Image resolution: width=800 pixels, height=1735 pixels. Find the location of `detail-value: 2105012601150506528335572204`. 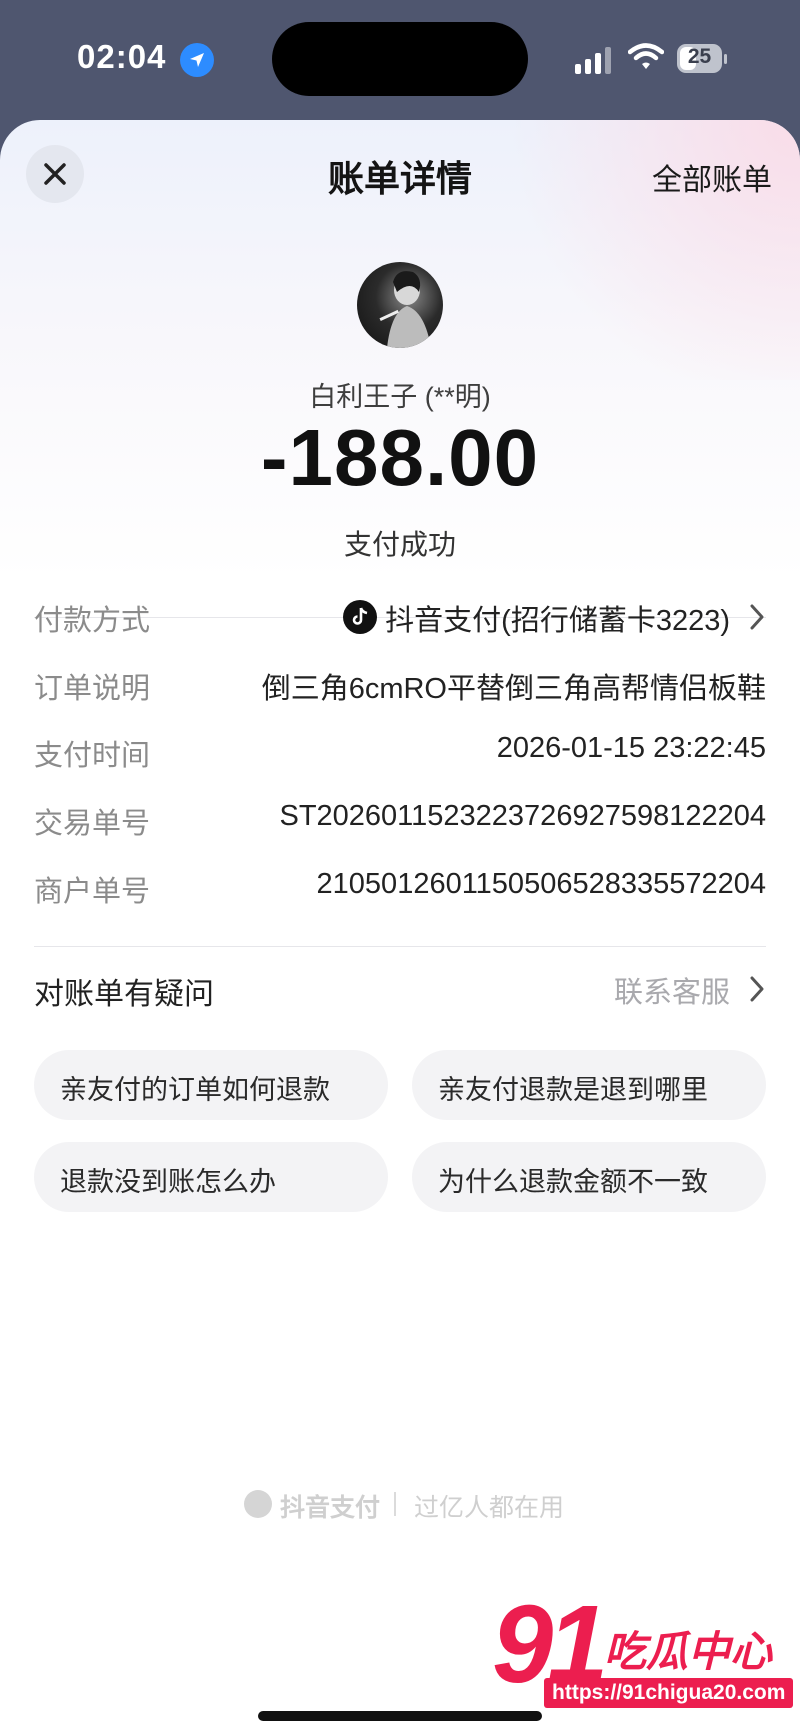

detail-value: 2105012601150506528335572204 is located at coordinates (541, 884).